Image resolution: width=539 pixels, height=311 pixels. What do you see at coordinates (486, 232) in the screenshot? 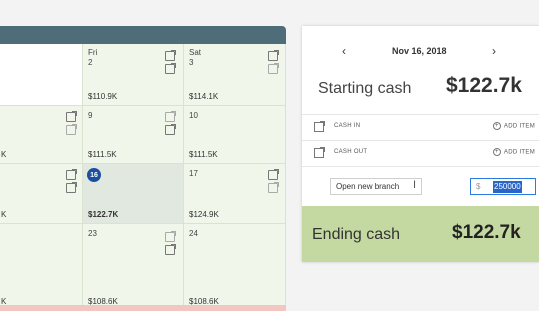
I see `ending-cash-value: $122.7k` at bounding box center [486, 232].